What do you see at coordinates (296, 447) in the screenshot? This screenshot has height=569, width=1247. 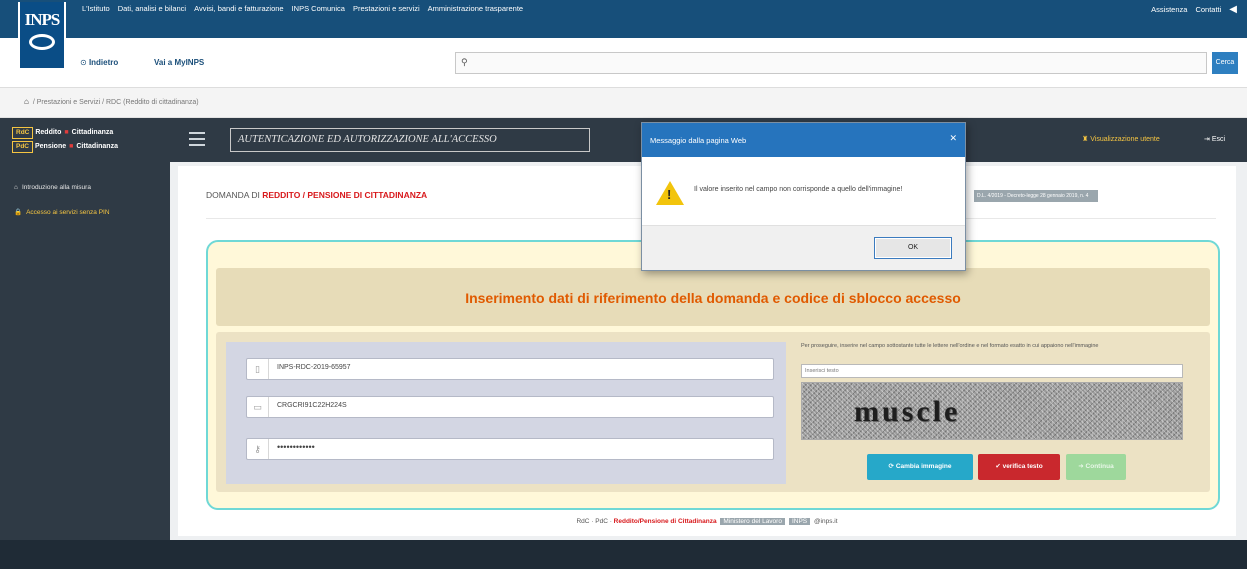 I see `unlock-code-value: ••••••••••••` at bounding box center [296, 447].